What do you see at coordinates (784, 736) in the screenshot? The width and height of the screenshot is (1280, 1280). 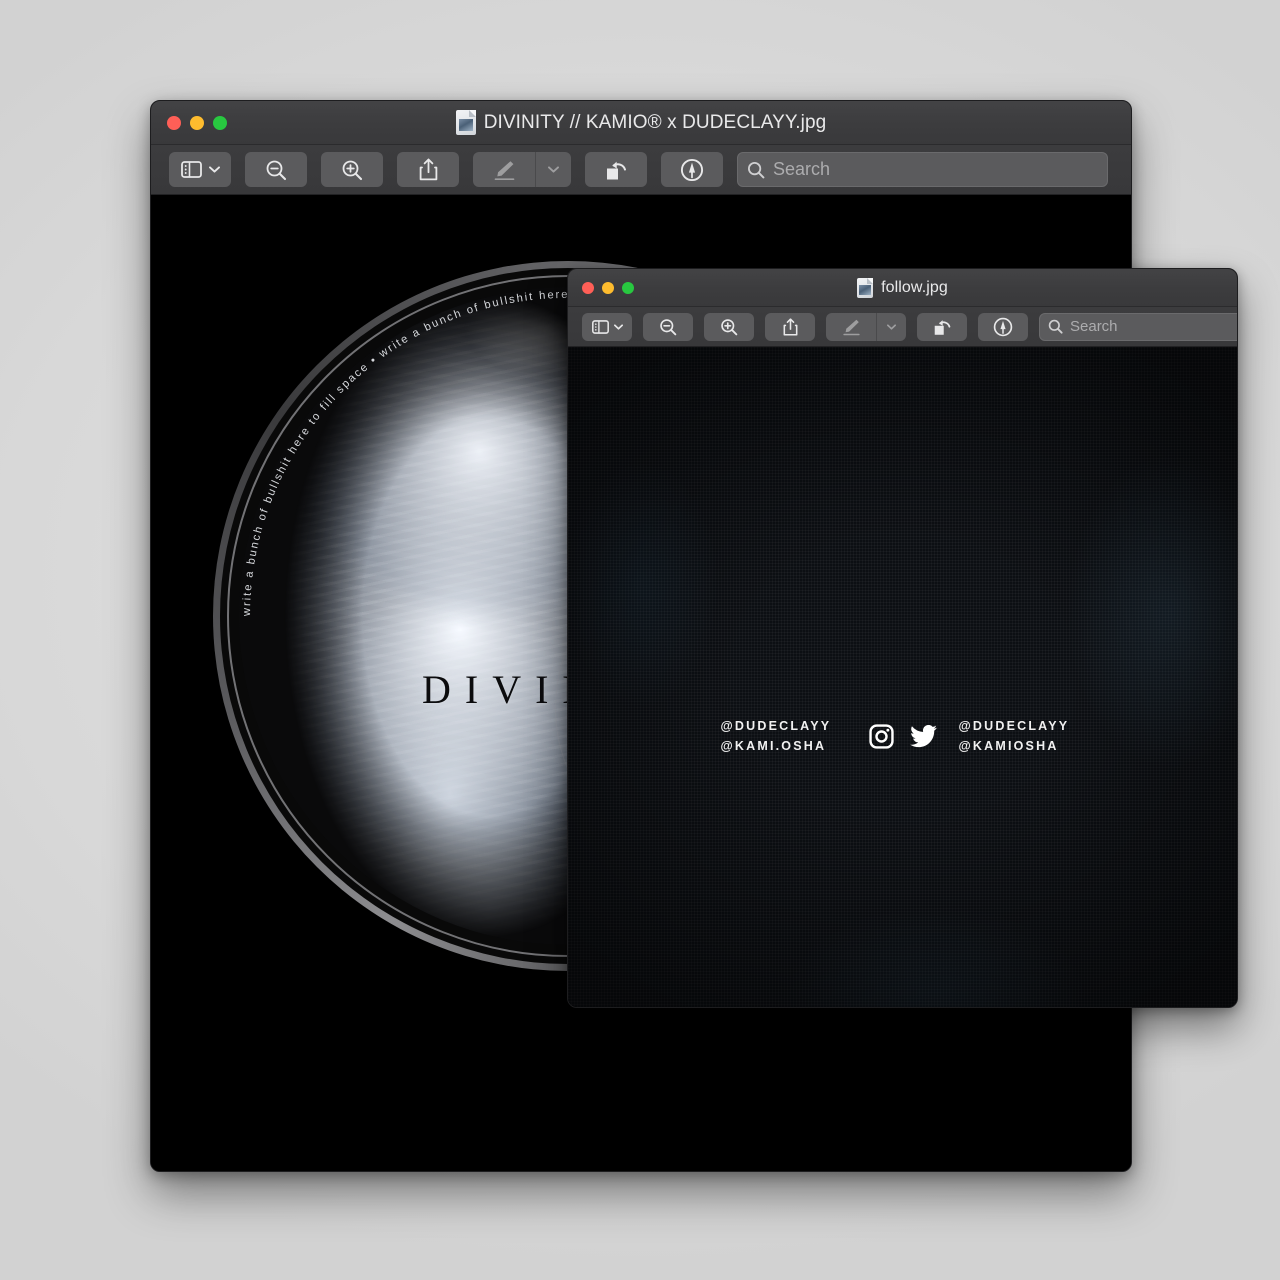 I see `instagram-handles: @DUDECLAYY @KAMI.OSHA` at bounding box center [784, 736].